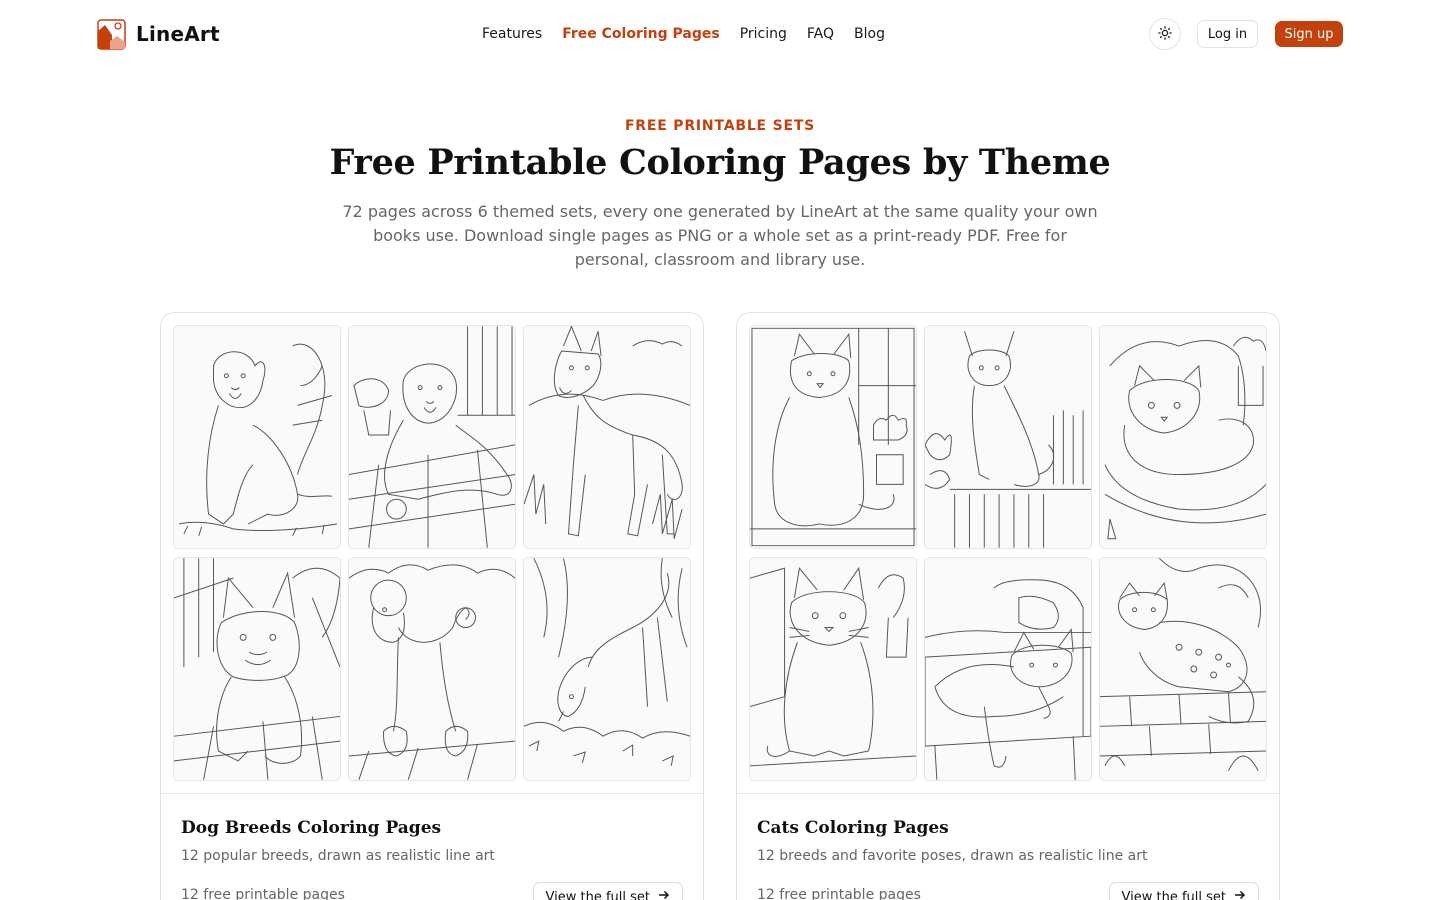 This screenshot has height=900, width=1440. What do you see at coordinates (178, 34) in the screenshot?
I see `brand-name: LineArt` at bounding box center [178, 34].